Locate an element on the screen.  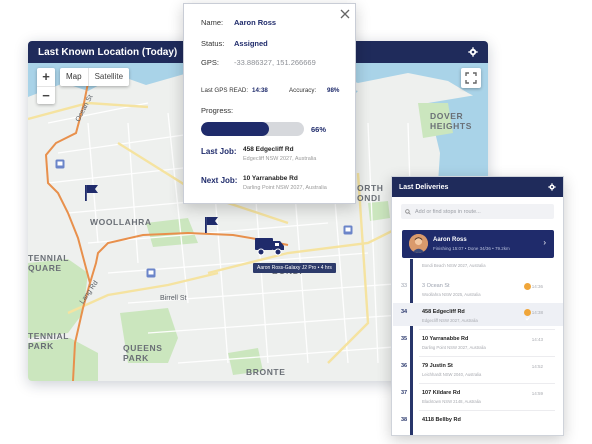
map-title: Last Known Location (Today) is located at coordinates (108, 52).